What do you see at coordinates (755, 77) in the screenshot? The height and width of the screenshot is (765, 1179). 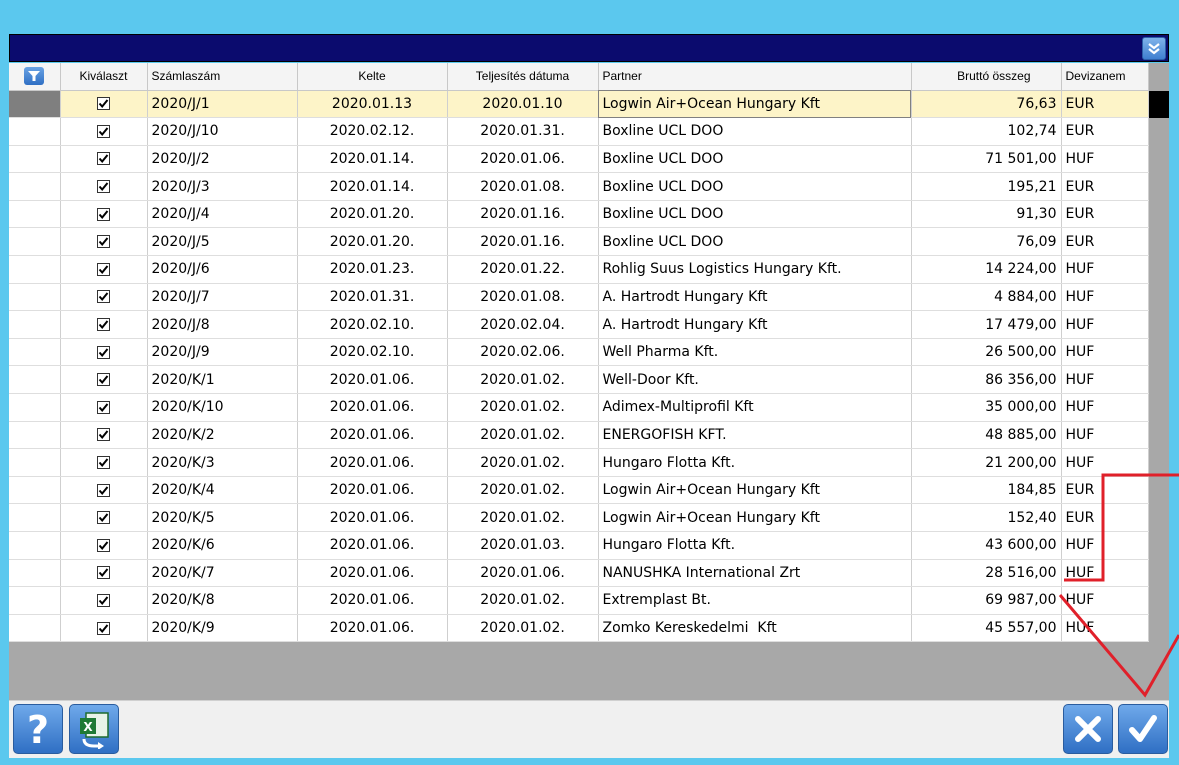 I see `column-header-partner: Partner` at bounding box center [755, 77].